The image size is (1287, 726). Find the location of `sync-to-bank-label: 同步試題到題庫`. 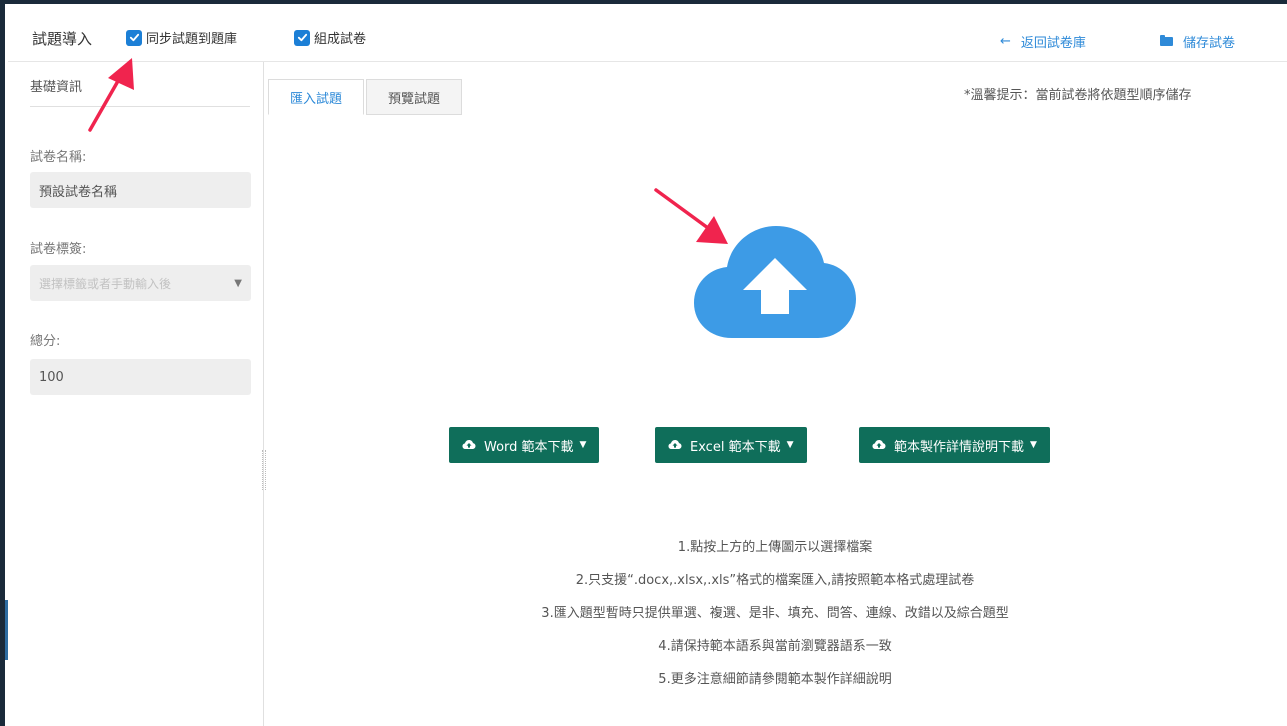

sync-to-bank-label: 同步試題到題庫 is located at coordinates (191, 37).